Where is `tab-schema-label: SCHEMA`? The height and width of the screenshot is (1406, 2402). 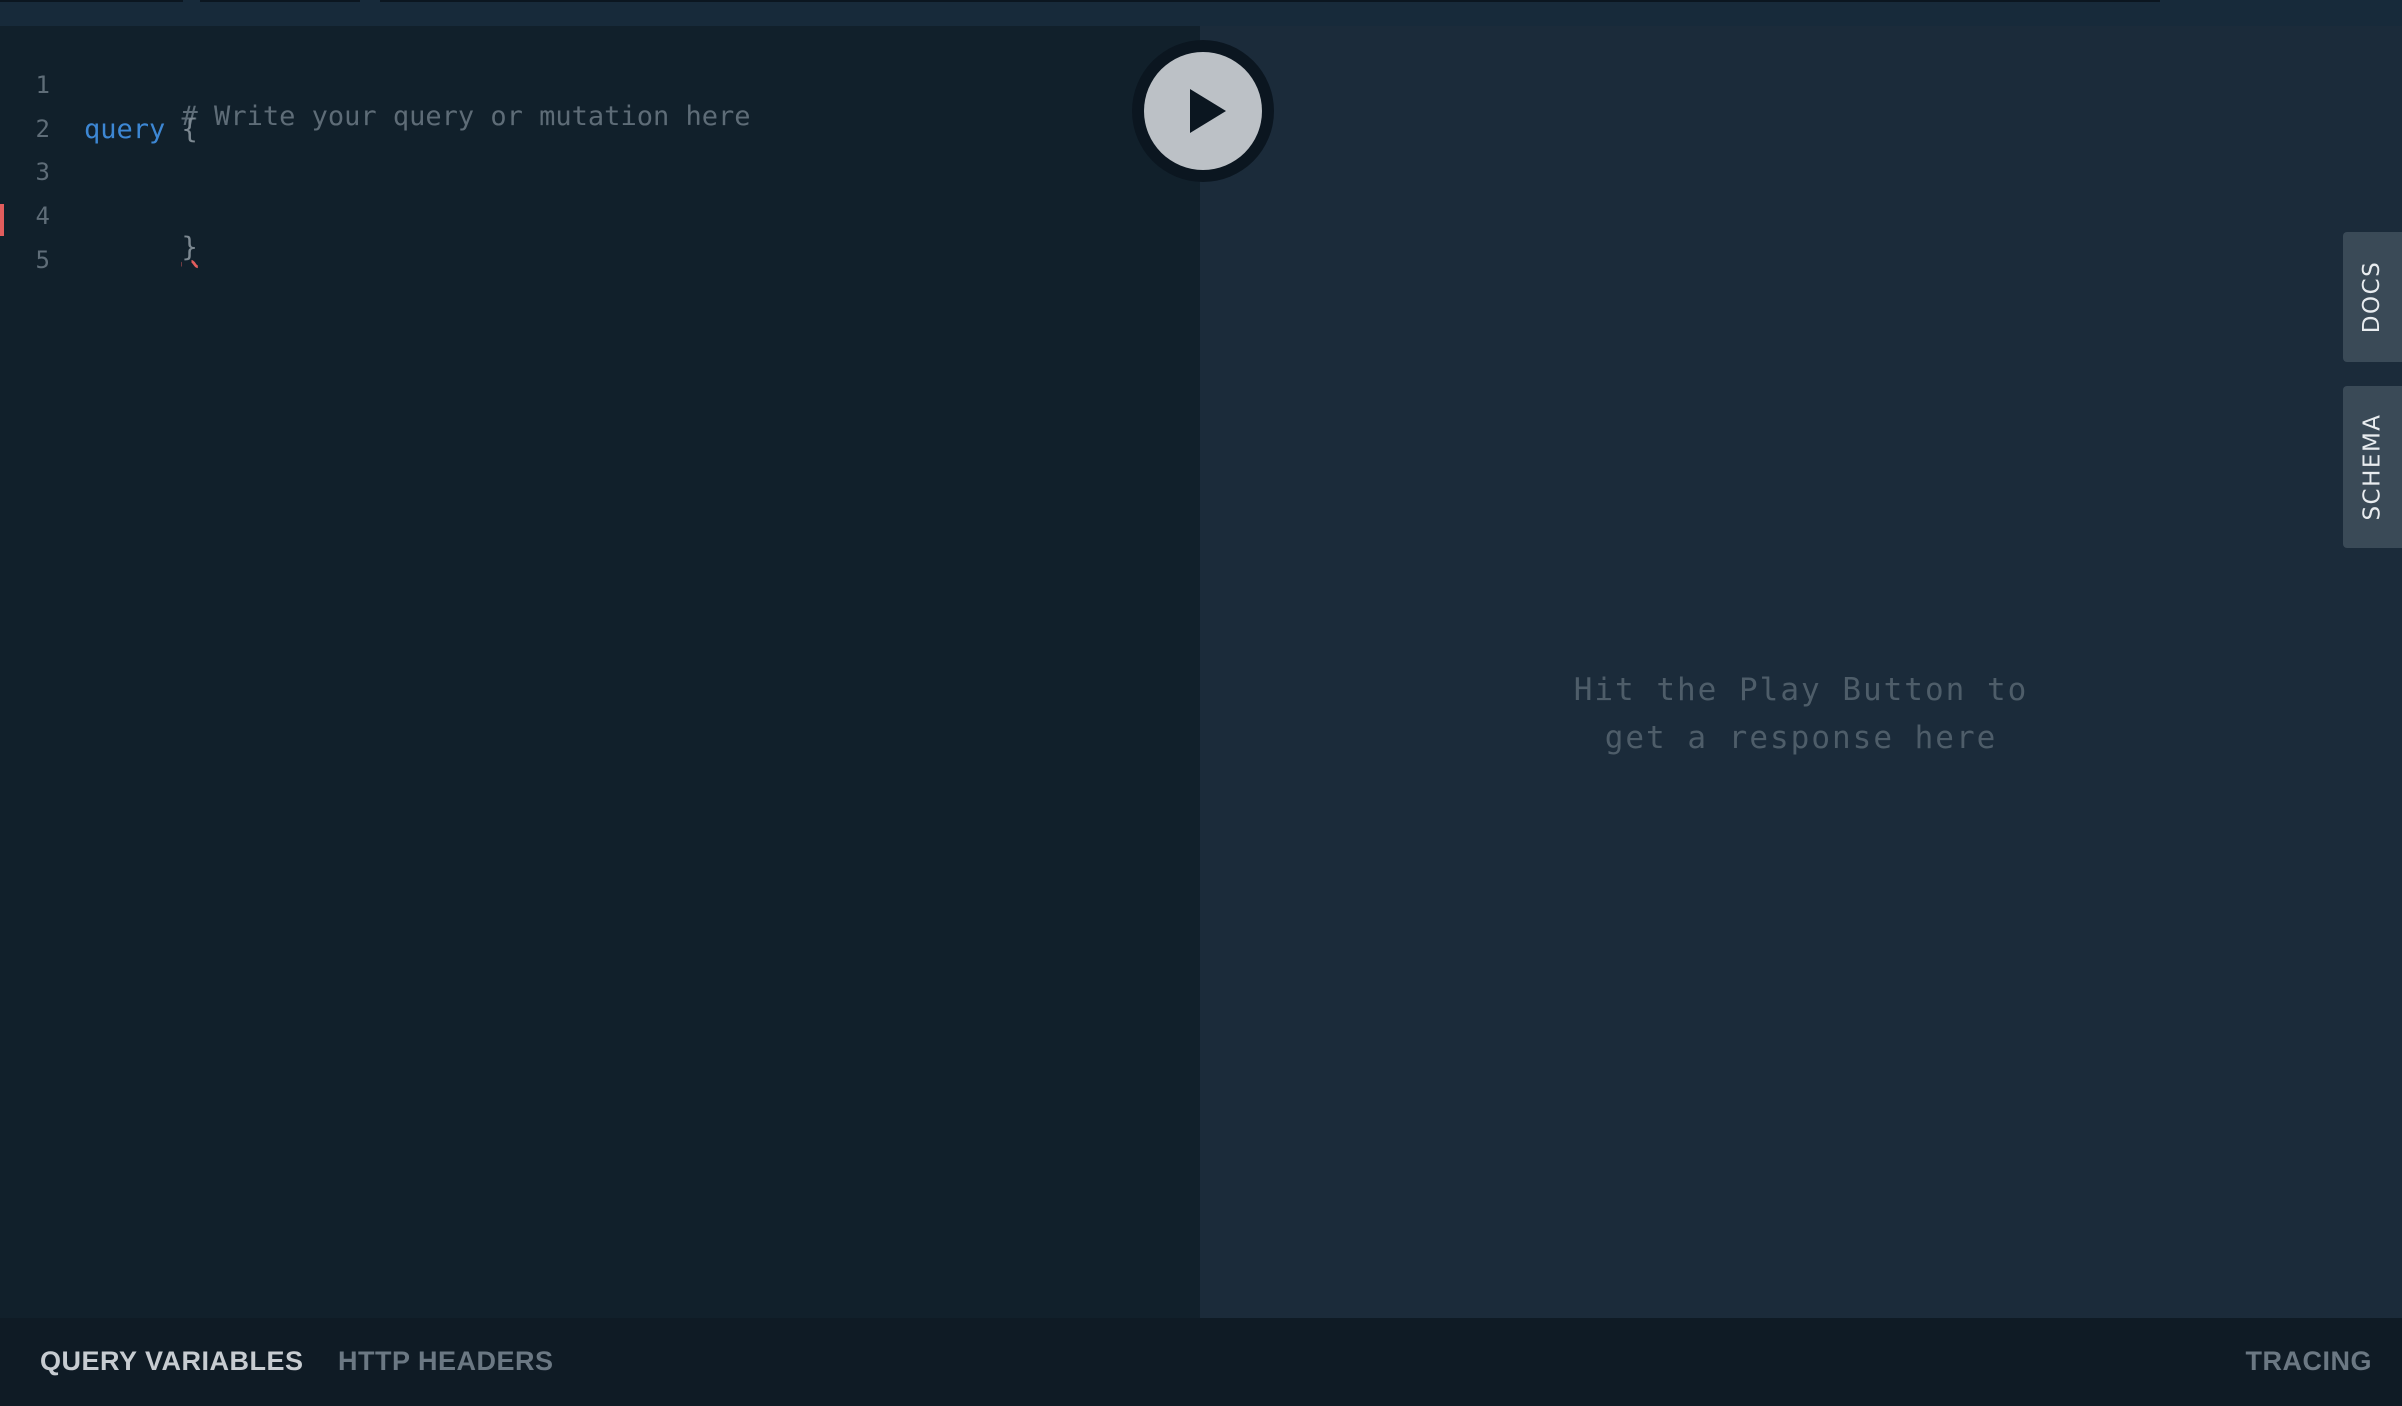
tab-schema-label: SCHEMA is located at coordinates (2372, 467).